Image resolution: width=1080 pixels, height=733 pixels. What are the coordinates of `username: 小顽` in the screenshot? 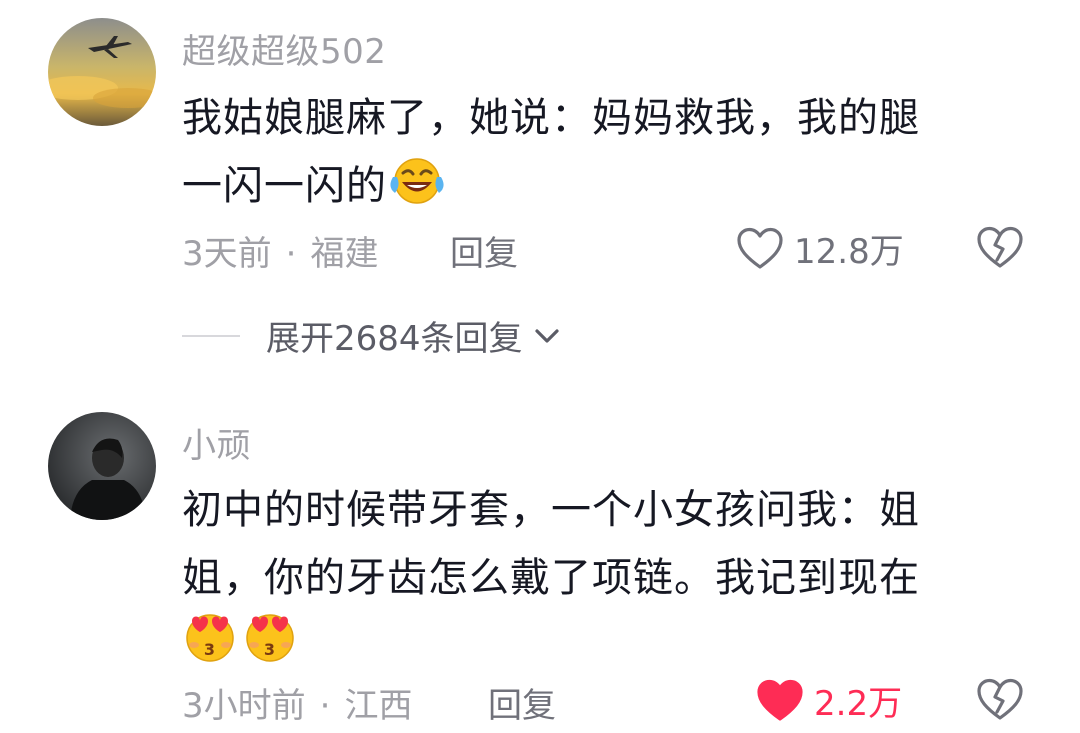 It's located at (216, 442).